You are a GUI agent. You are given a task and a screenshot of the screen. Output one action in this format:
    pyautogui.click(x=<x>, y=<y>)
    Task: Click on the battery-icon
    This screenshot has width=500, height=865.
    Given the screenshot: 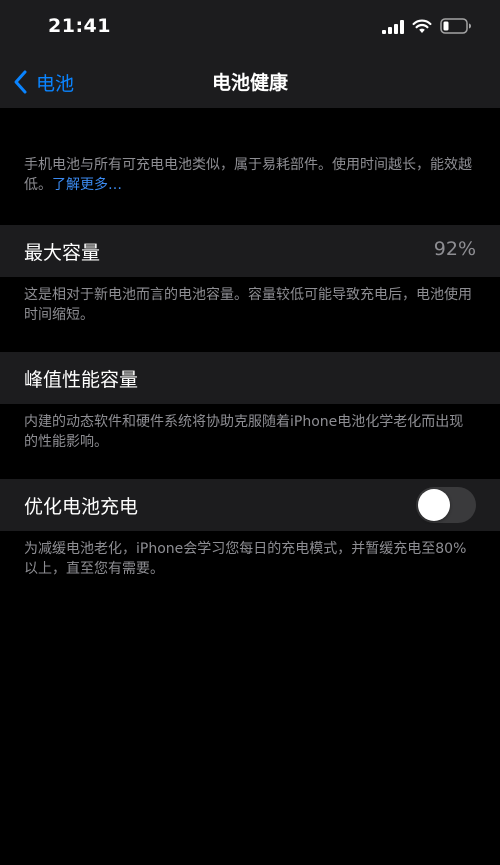 What is the action you would take?
    pyautogui.click(x=456, y=28)
    